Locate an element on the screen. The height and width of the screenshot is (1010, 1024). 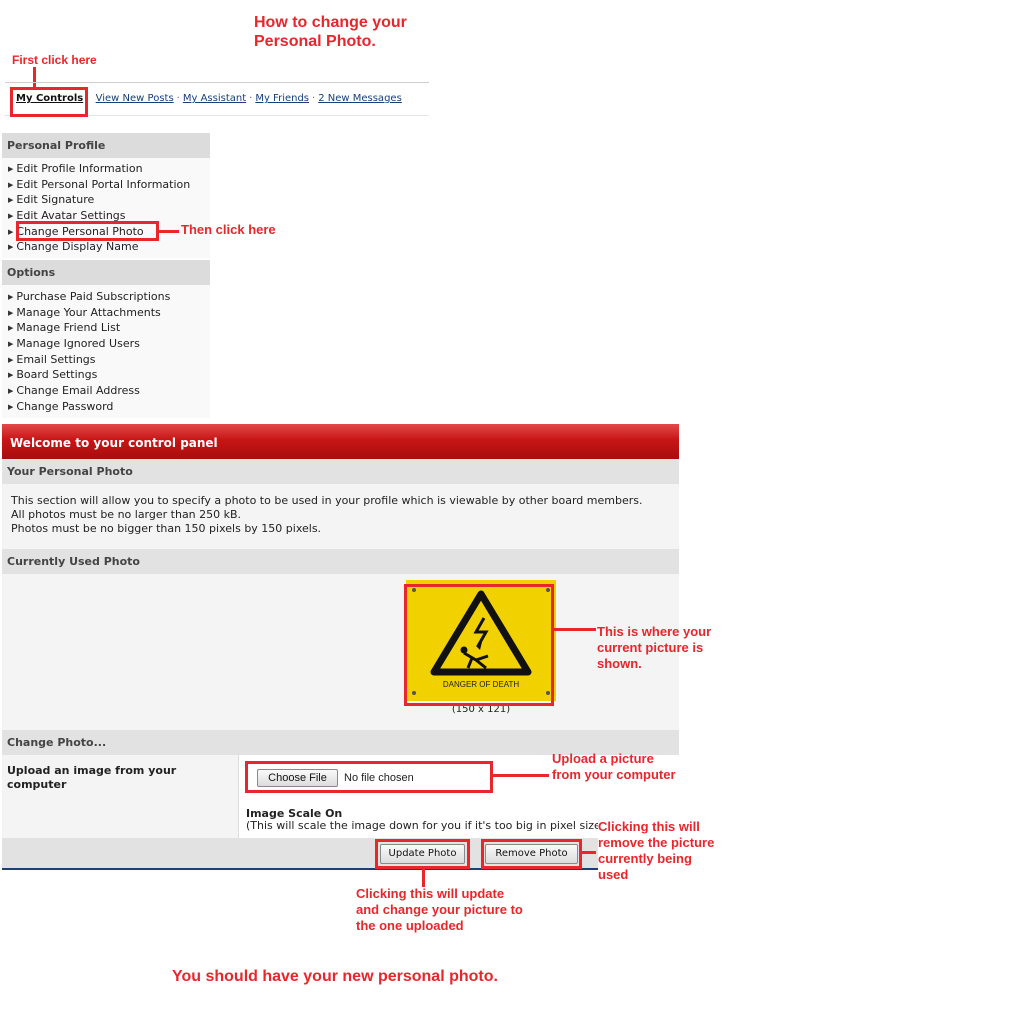
sidebar-heading-personal-profile: Personal Profile is located at coordinates (106, 145).